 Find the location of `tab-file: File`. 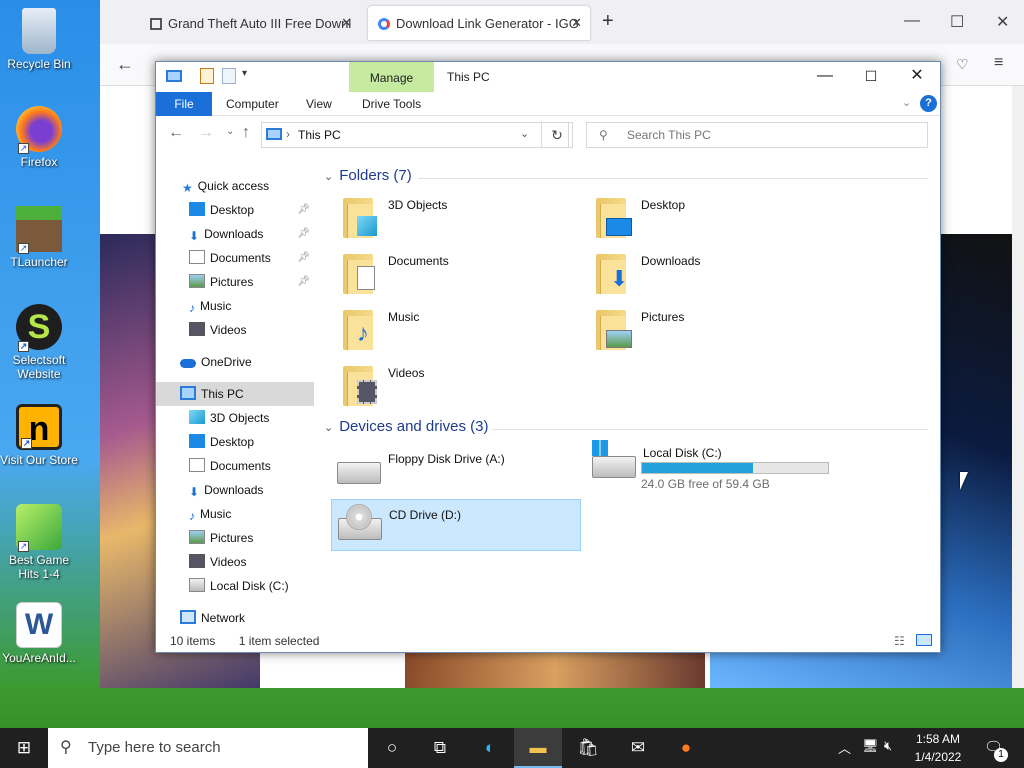

tab-file: File is located at coordinates (184, 104).